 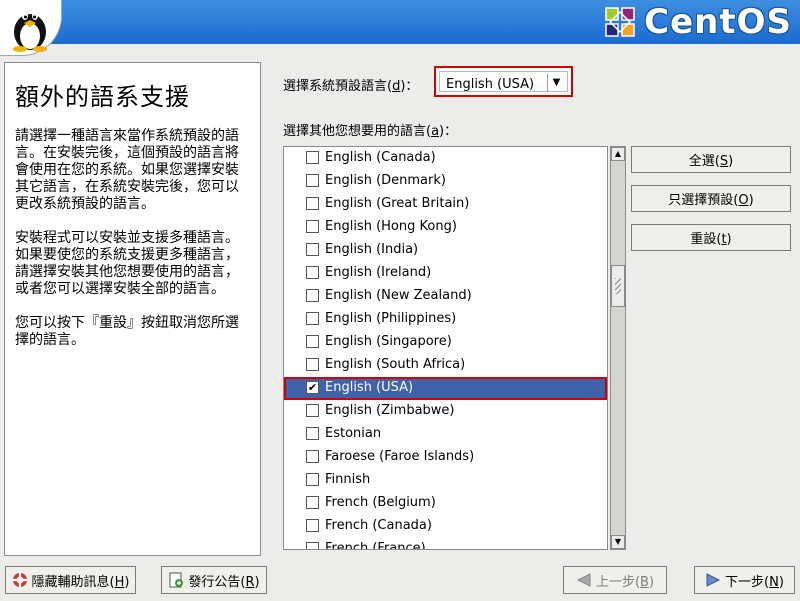 I want to click on centos-logo: CentOS, so click(x=697, y=22).